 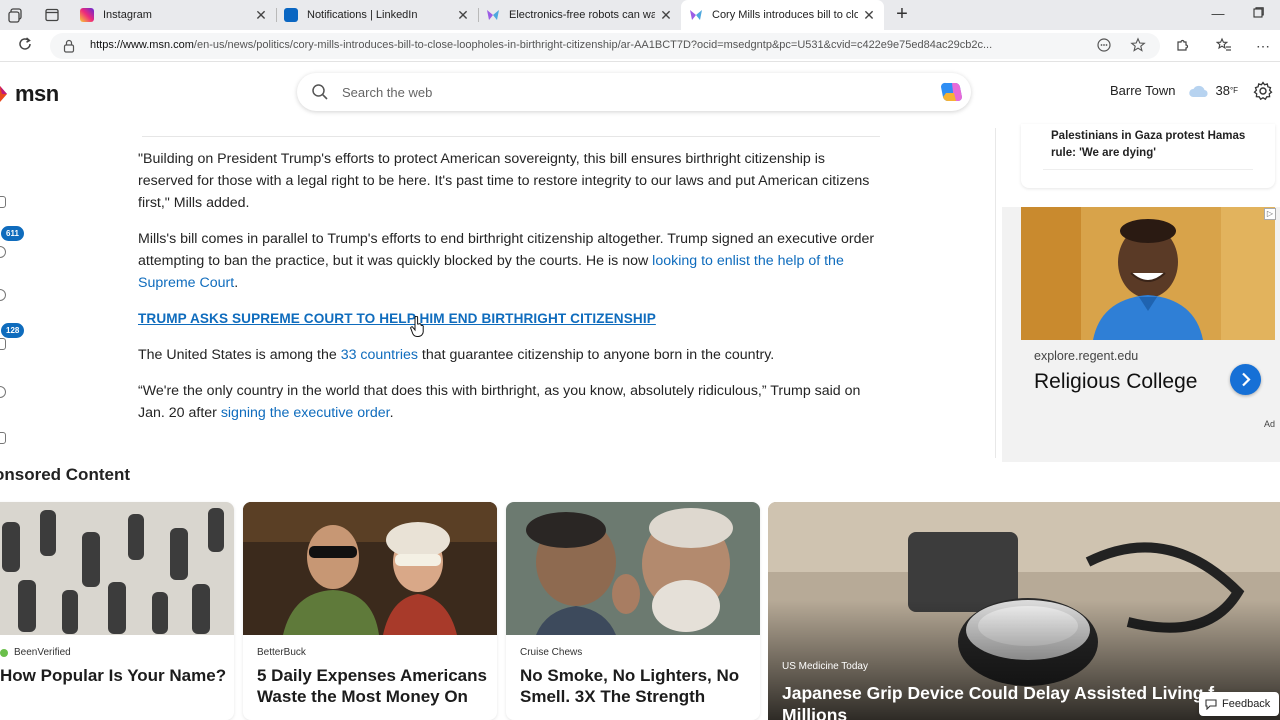 I want to click on msn-wordmark: msn, so click(x=37, y=93).